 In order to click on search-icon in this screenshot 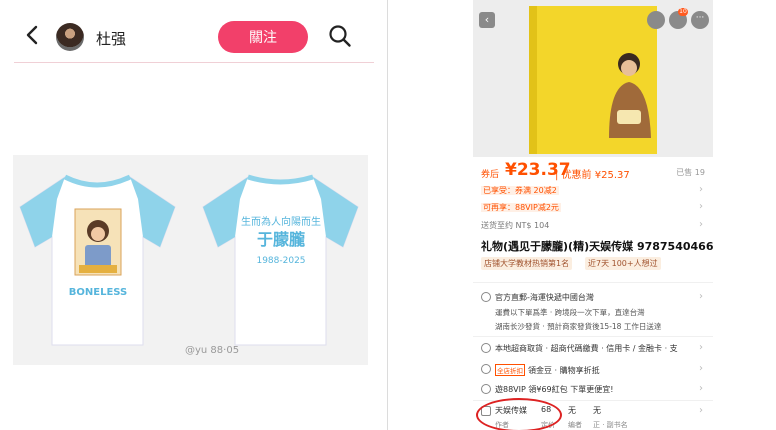, I will do `click(340, 36)`.